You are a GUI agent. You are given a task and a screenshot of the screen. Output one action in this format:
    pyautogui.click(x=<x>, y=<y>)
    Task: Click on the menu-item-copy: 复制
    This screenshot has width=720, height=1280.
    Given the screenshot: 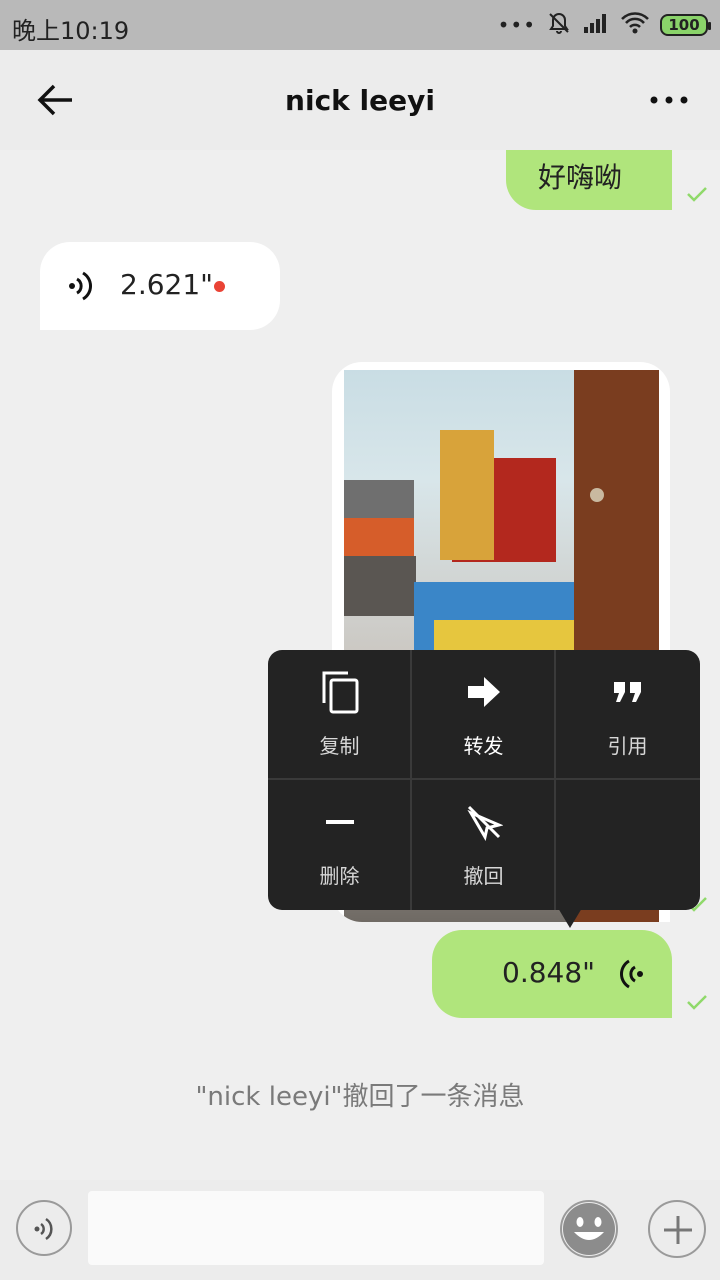 What is the action you would take?
    pyautogui.click(x=339, y=714)
    